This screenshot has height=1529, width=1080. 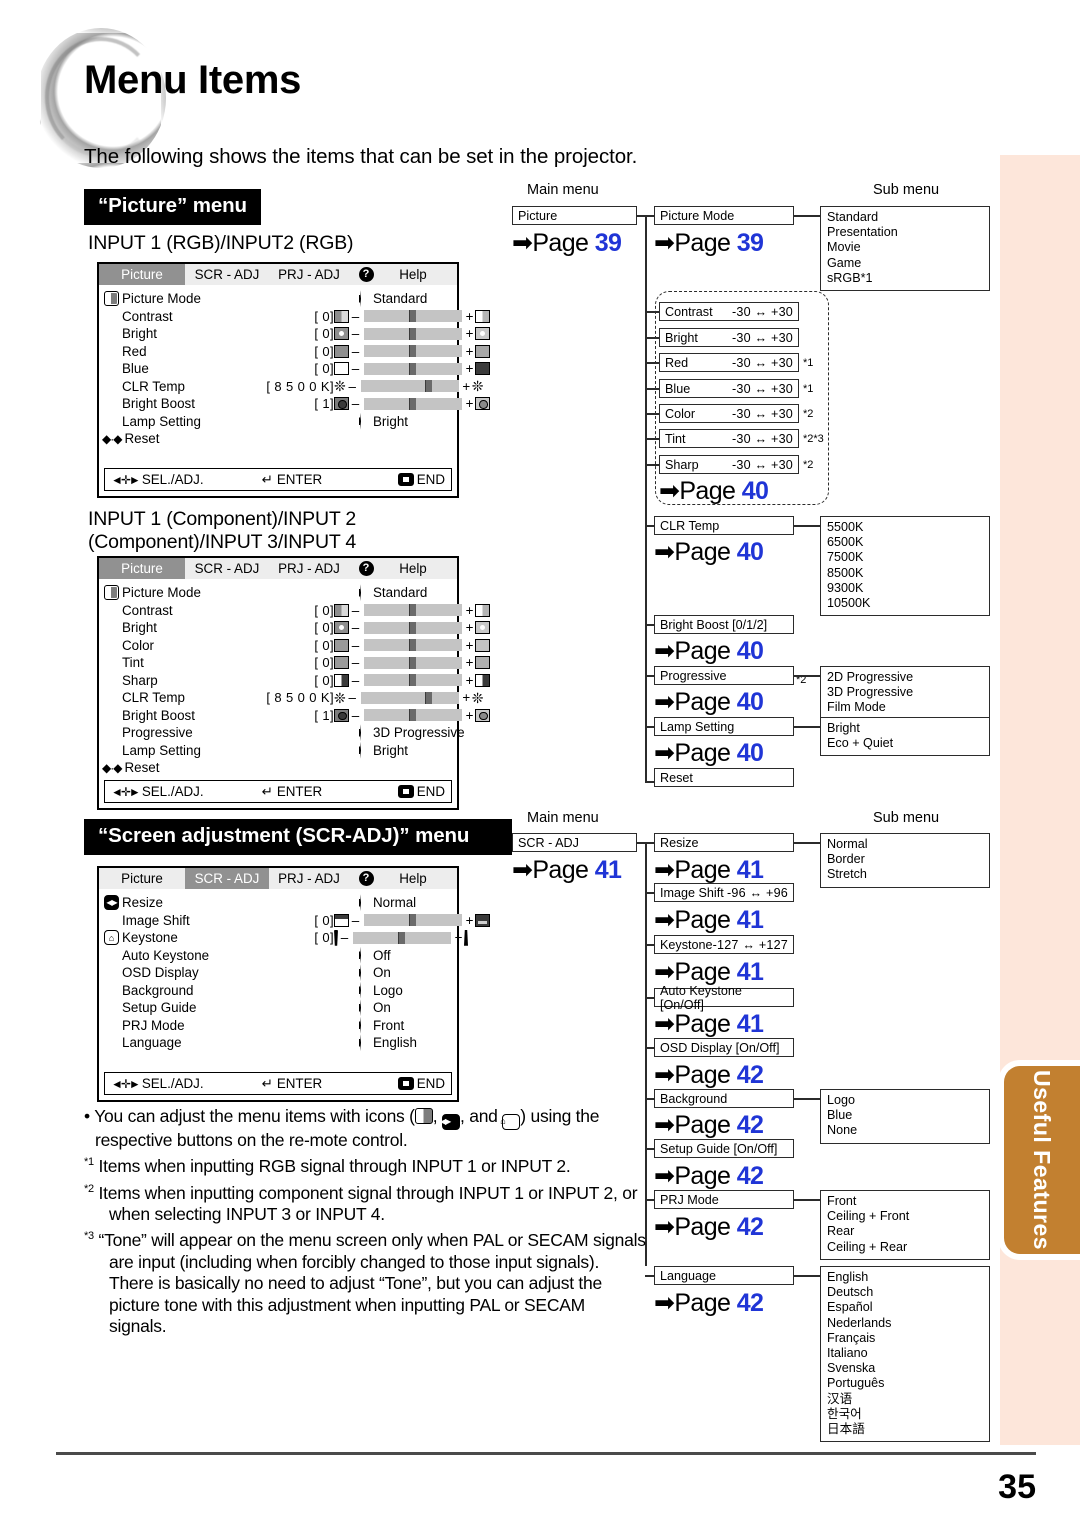 I want to click on flow-box-keystone: Keystone -127 ↔ +127, so click(x=724, y=944).